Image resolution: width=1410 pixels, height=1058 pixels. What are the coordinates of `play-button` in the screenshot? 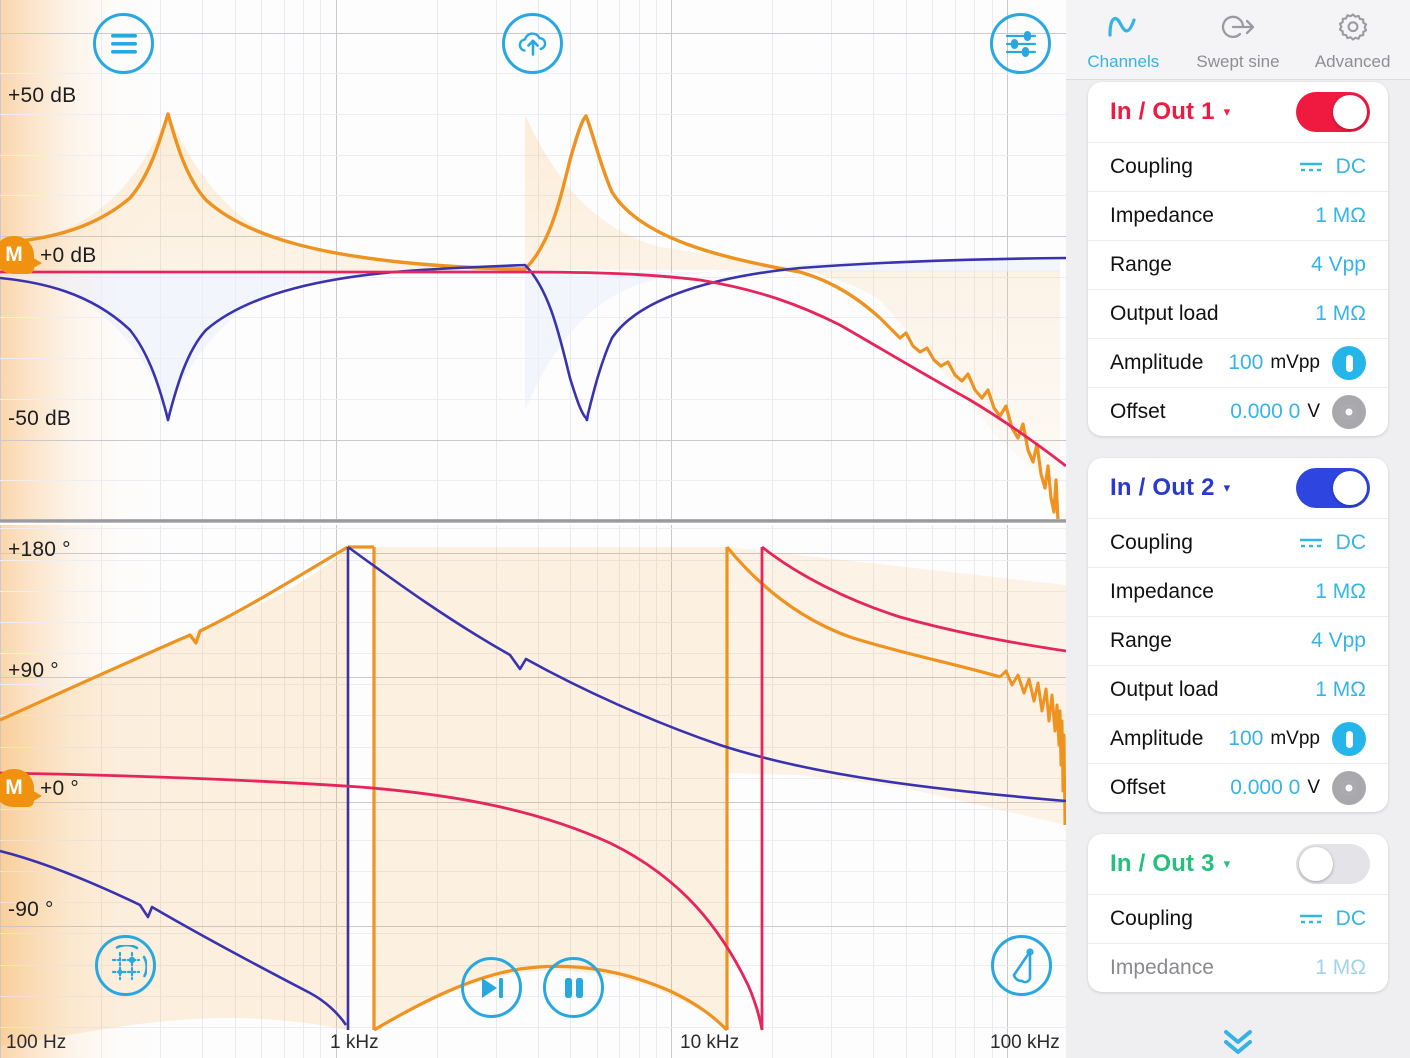 It's located at (491, 987).